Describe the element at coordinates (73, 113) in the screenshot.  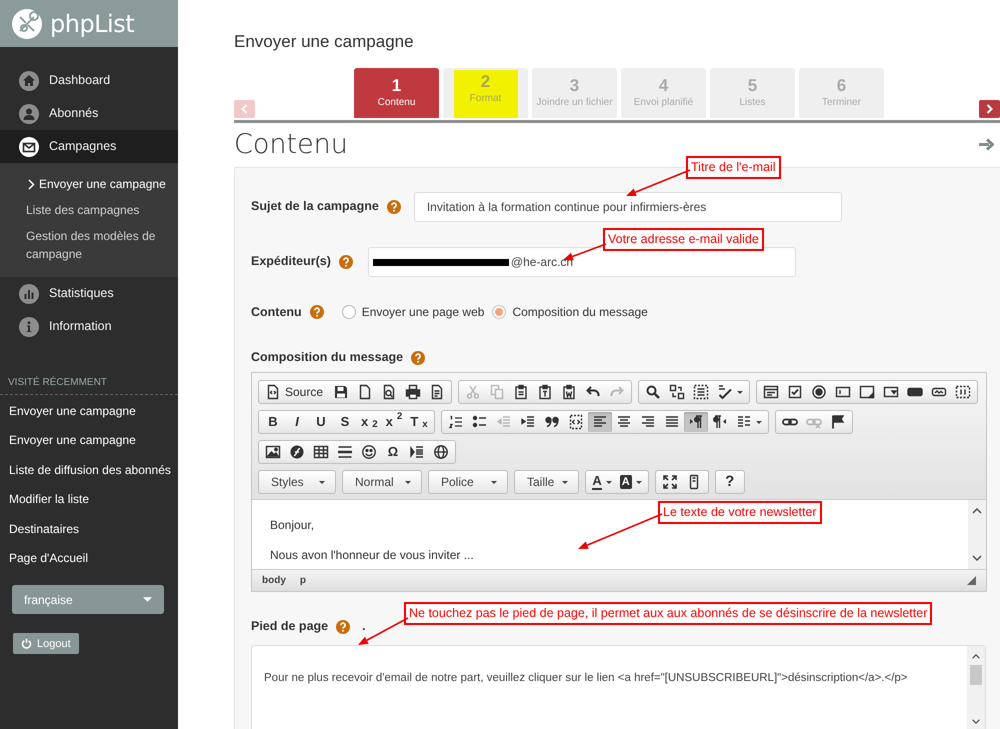
I see `nav-label: Abonnés` at that location.